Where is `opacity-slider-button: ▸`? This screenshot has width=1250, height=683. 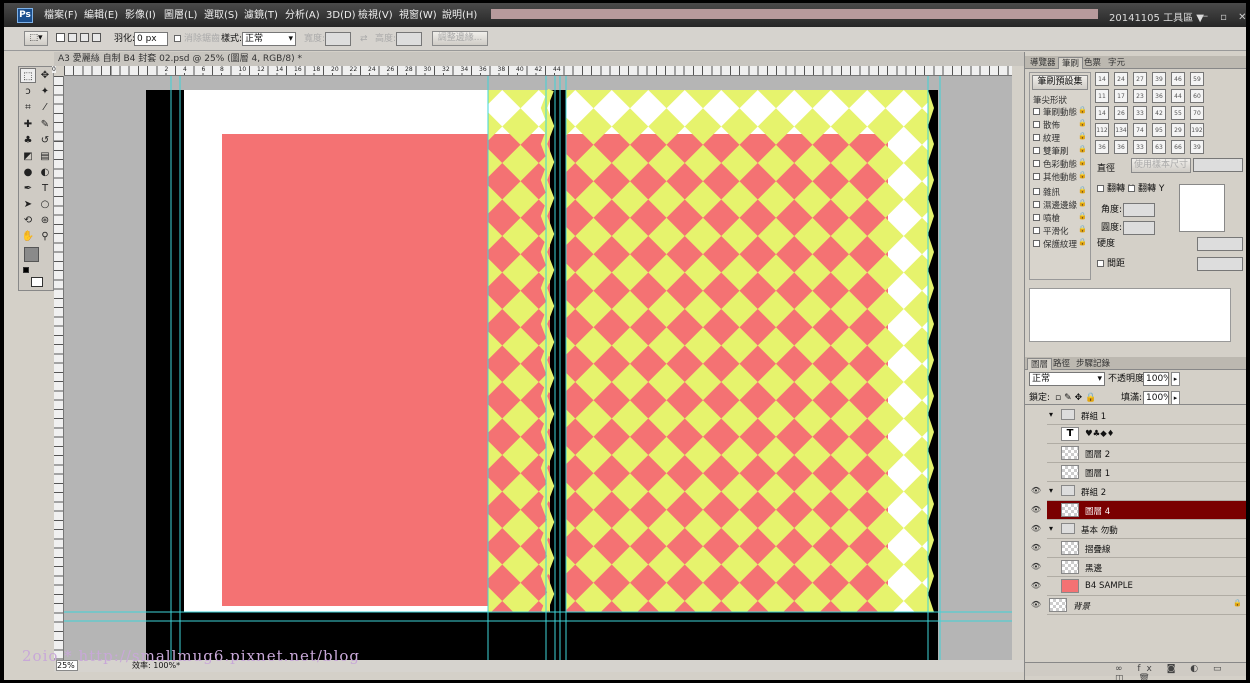
opacity-slider-button: ▸ is located at coordinates (1175, 379).